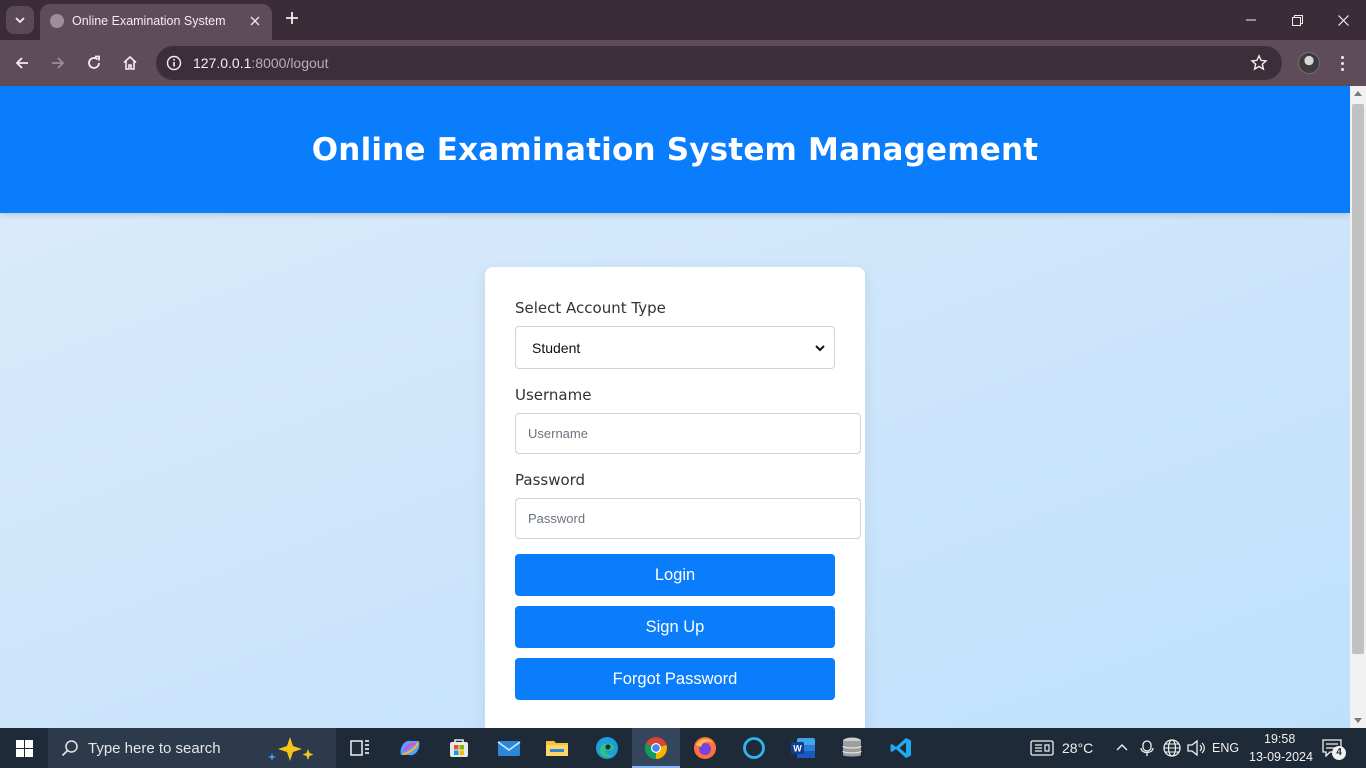 The width and height of the screenshot is (1366, 768). What do you see at coordinates (69, 748) in the screenshot?
I see `search-icon` at bounding box center [69, 748].